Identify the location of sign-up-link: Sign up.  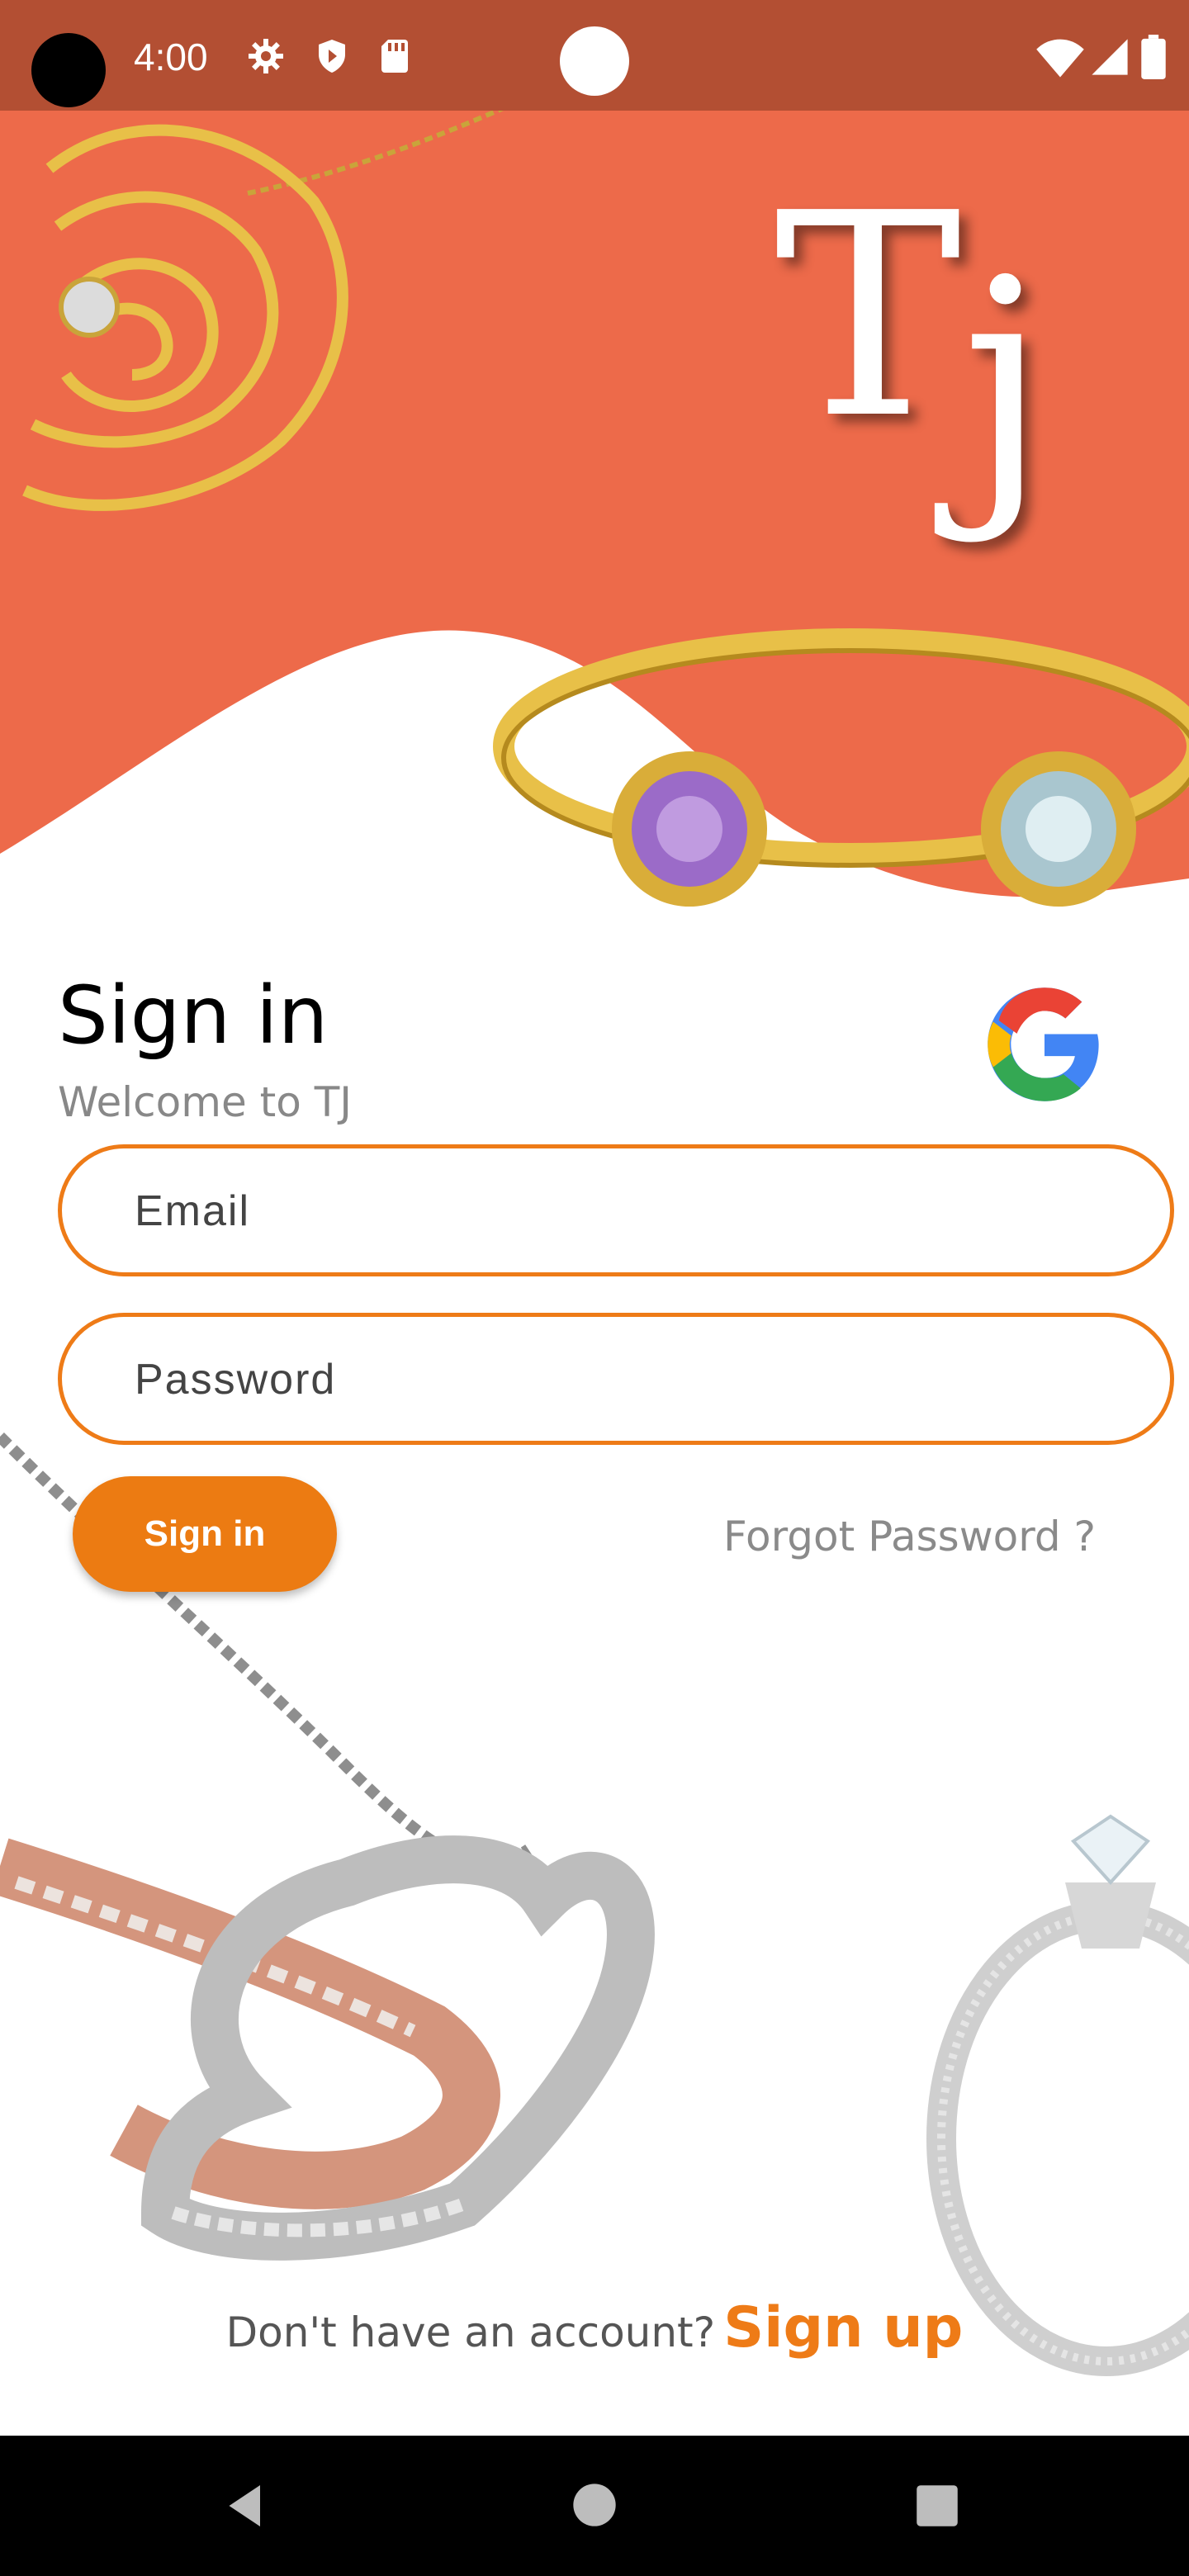
(843, 2328).